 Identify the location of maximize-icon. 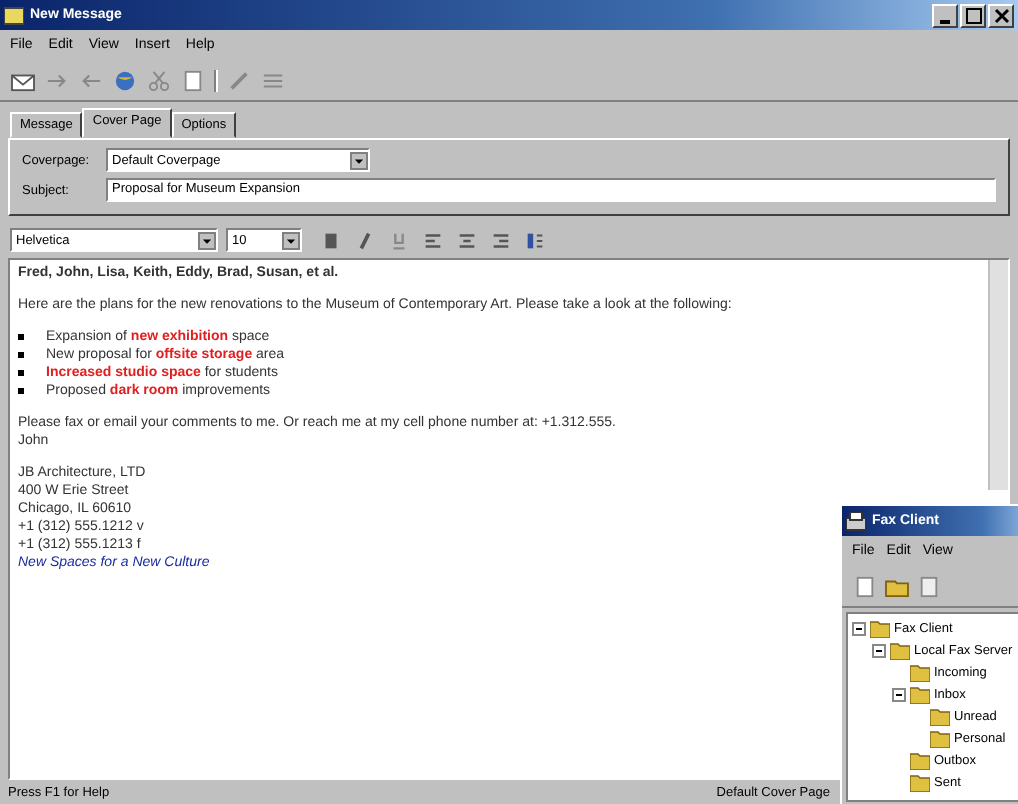
(973, 15).